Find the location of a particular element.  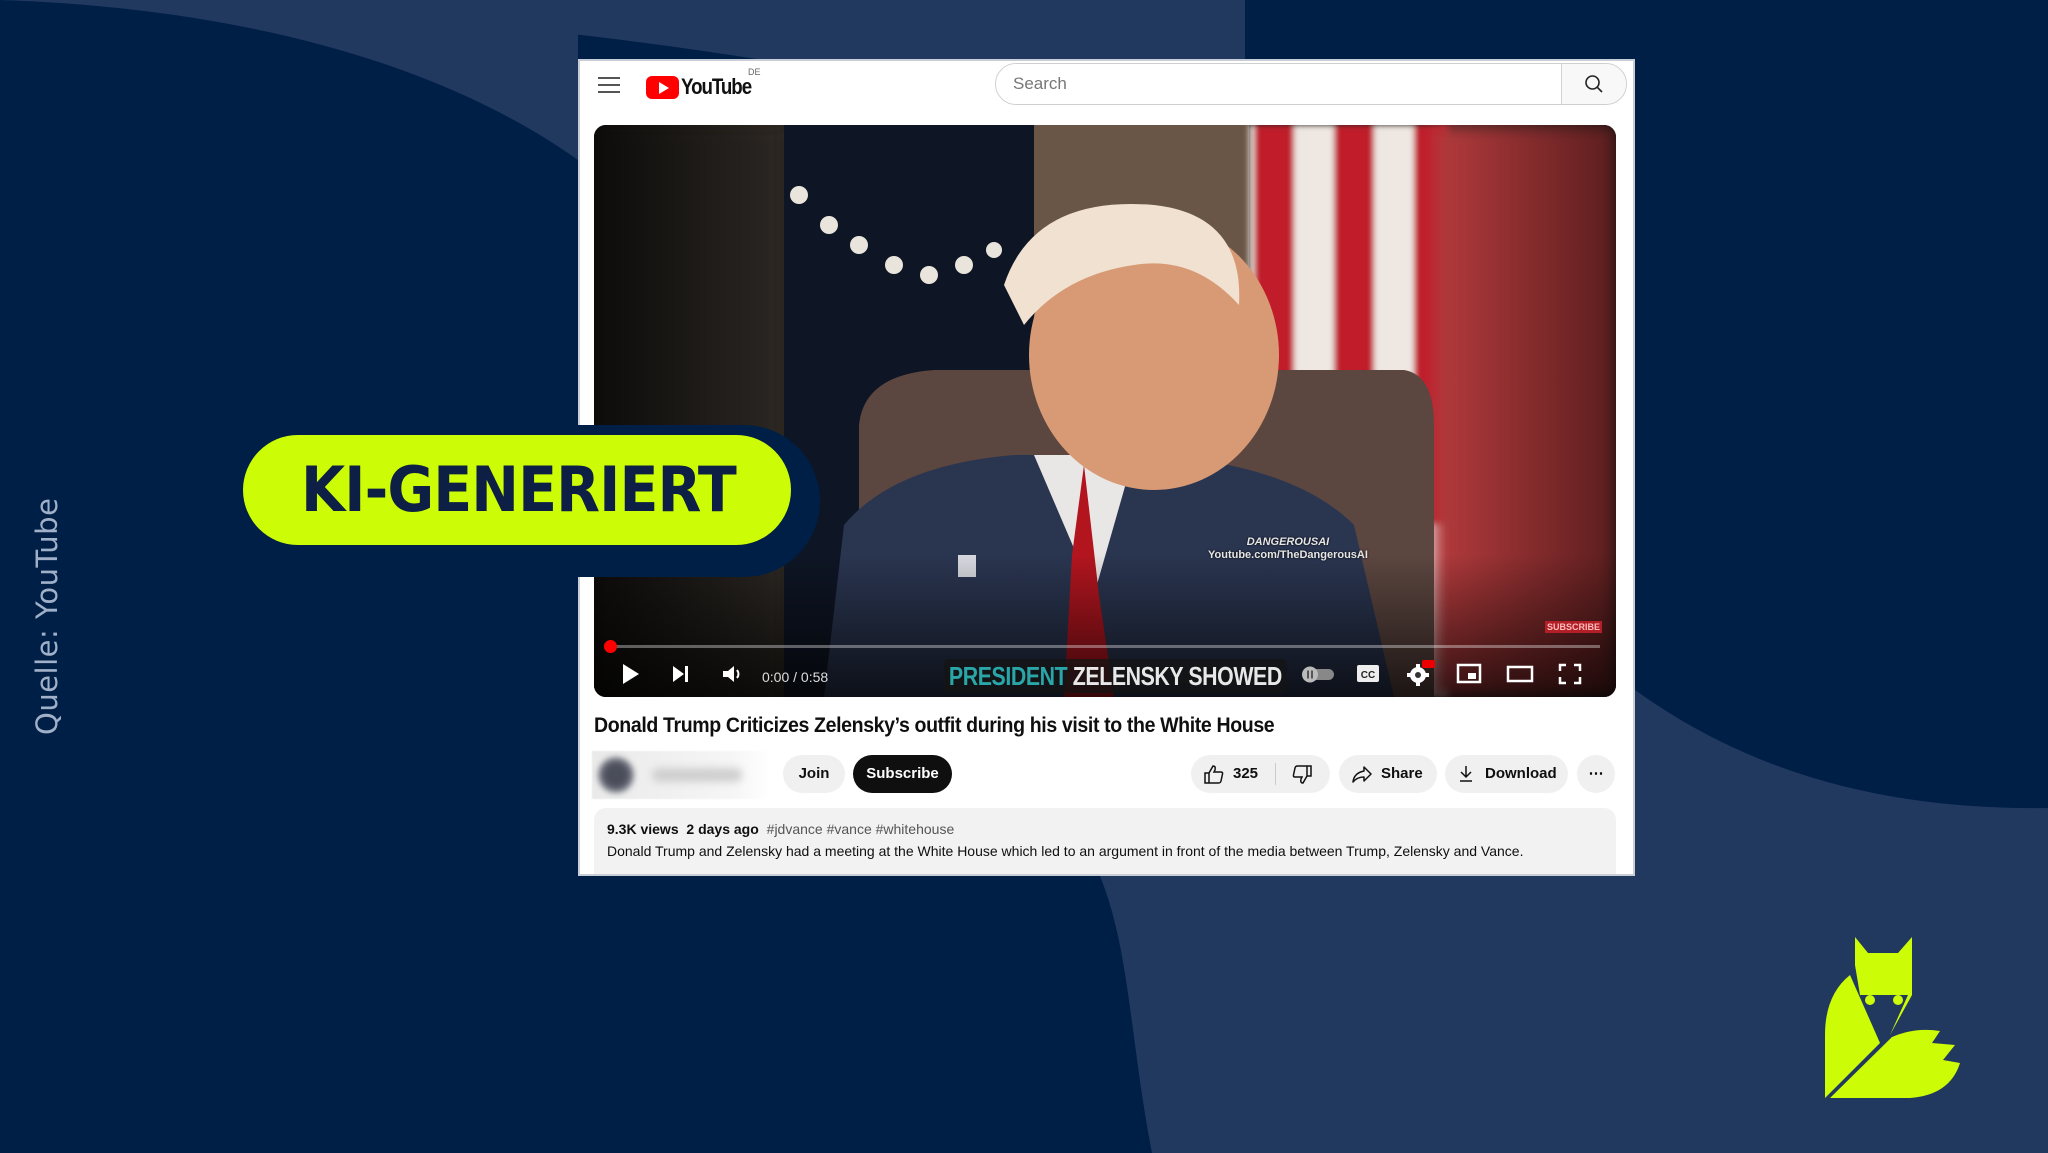

watermark-url: Youtube.com/TheDangerousAI is located at coordinates (1288, 555).